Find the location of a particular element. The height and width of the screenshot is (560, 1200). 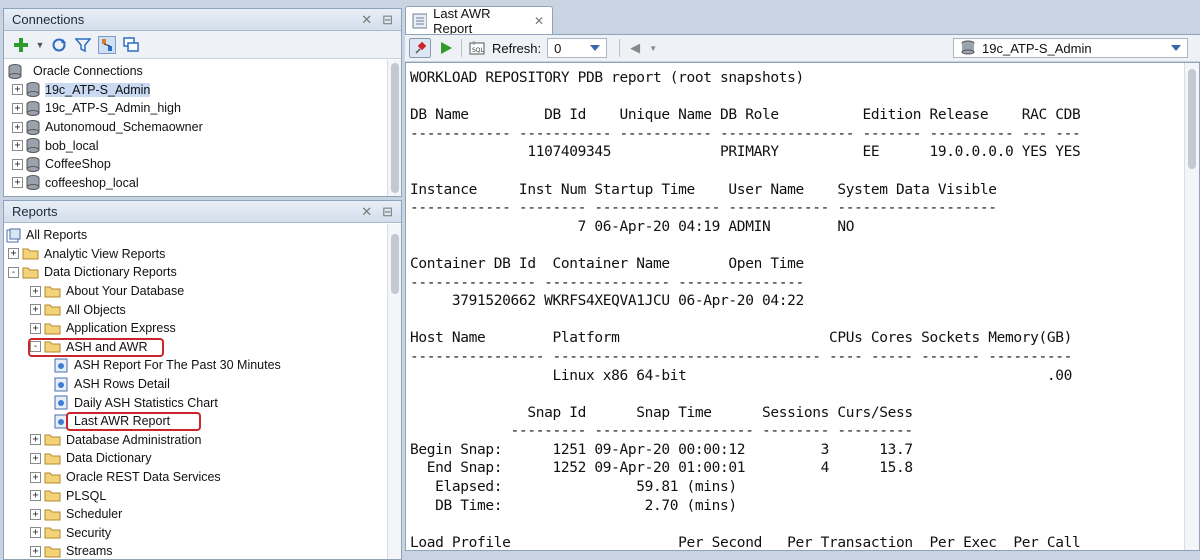

filter-icon is located at coordinates (83, 45).